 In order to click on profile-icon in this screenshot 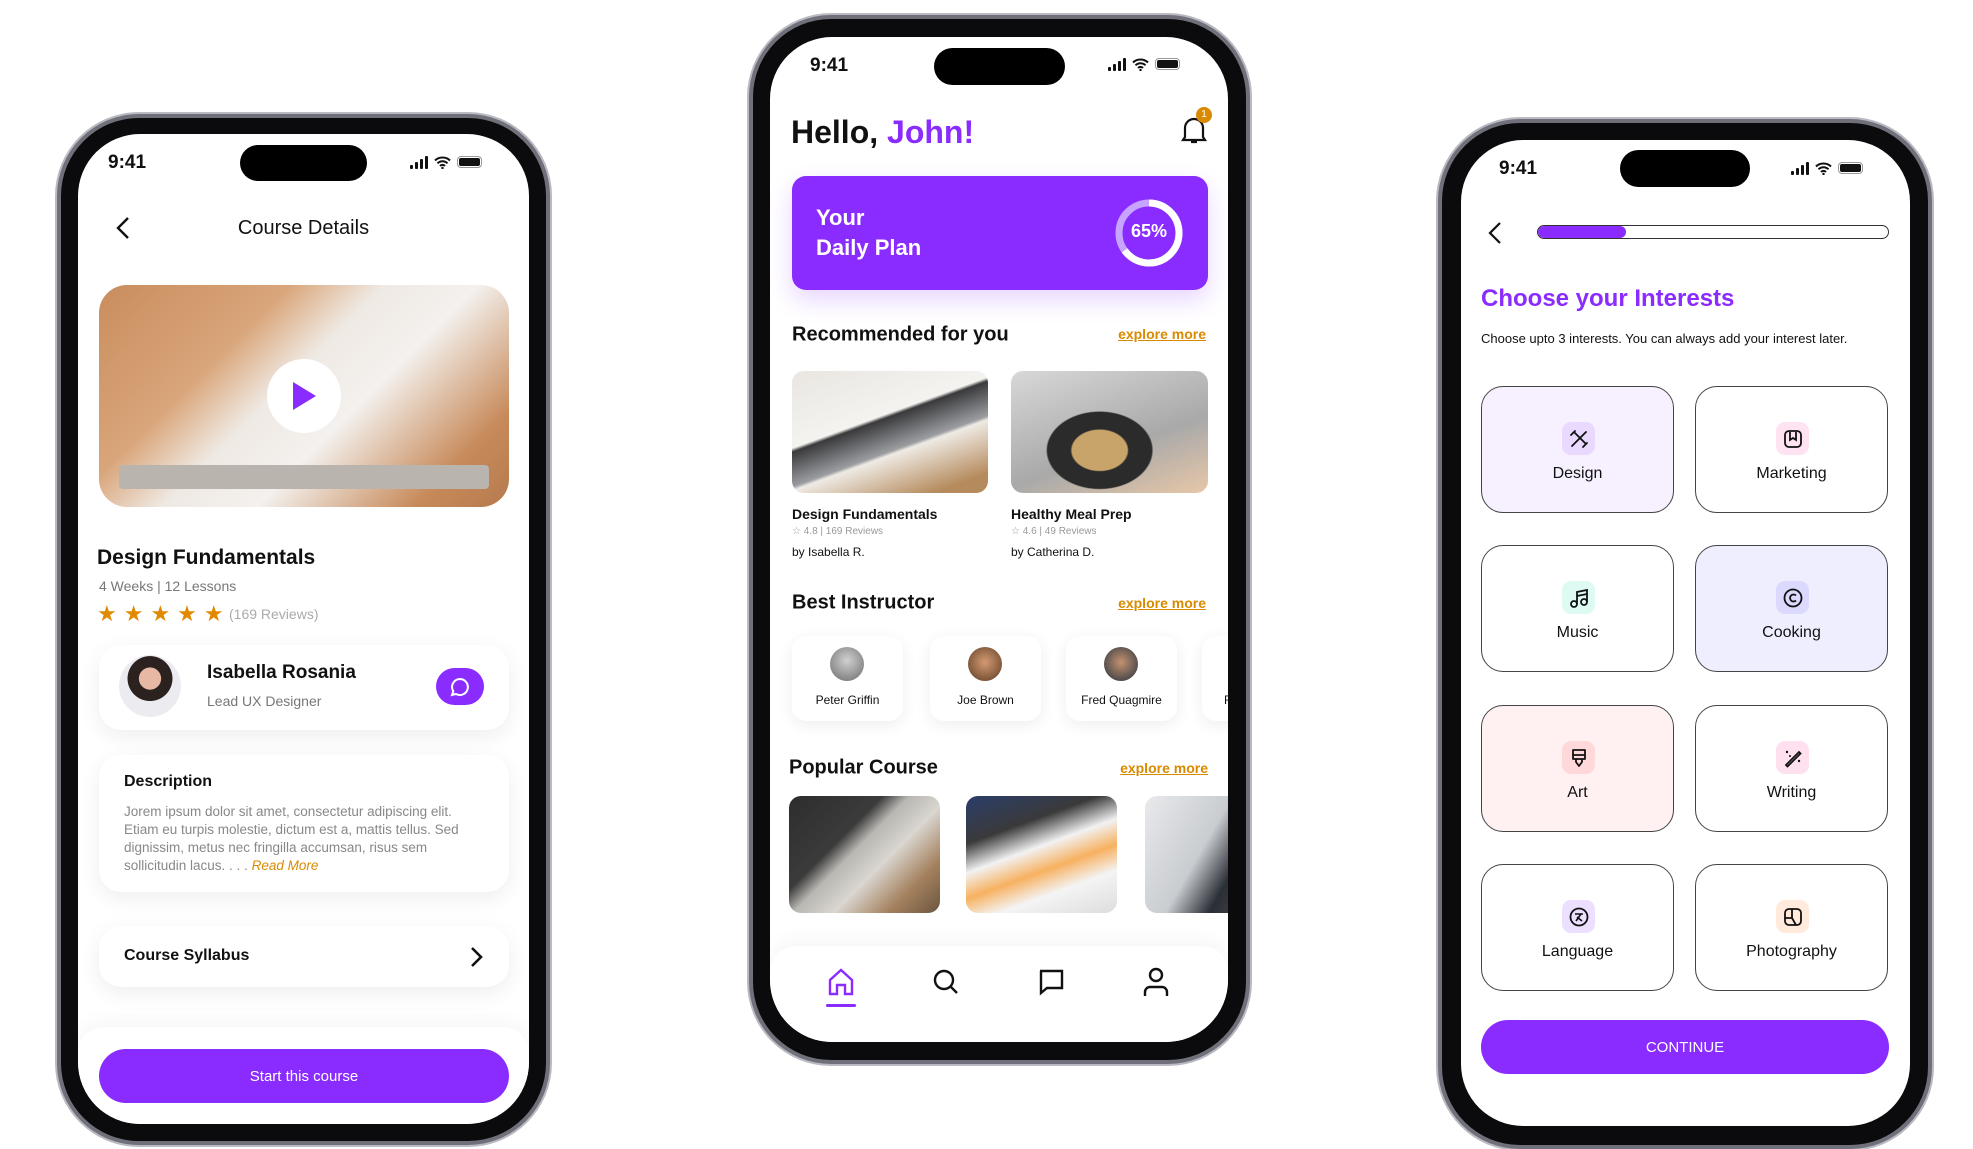, I will do `click(1156, 982)`.